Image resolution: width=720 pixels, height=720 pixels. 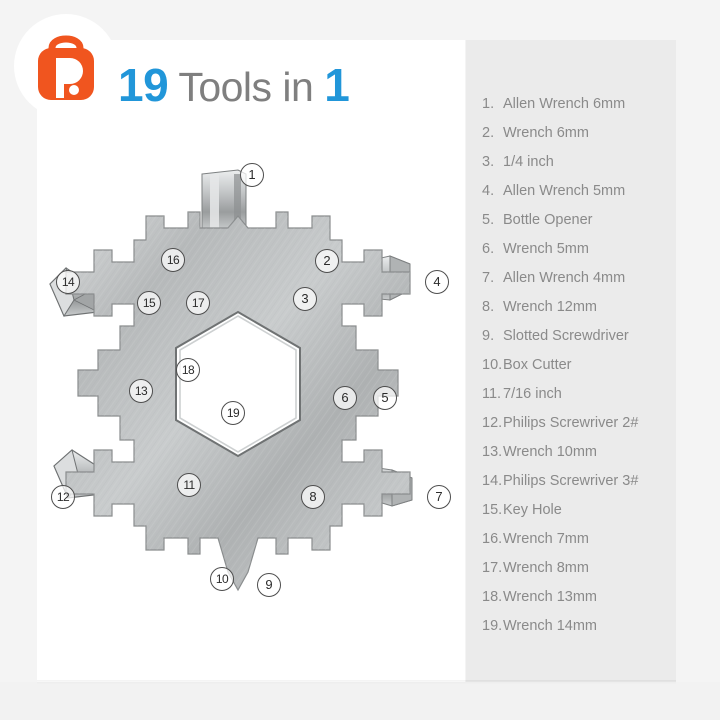 I want to click on list-item: 16. Wrench 7mm, so click(x=580, y=545).